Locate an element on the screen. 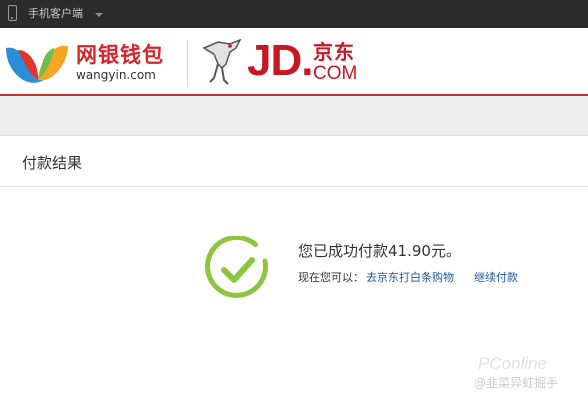 The width and height of the screenshot is (588, 405). wangyin-domain: wangyin.com is located at coordinates (116, 75).